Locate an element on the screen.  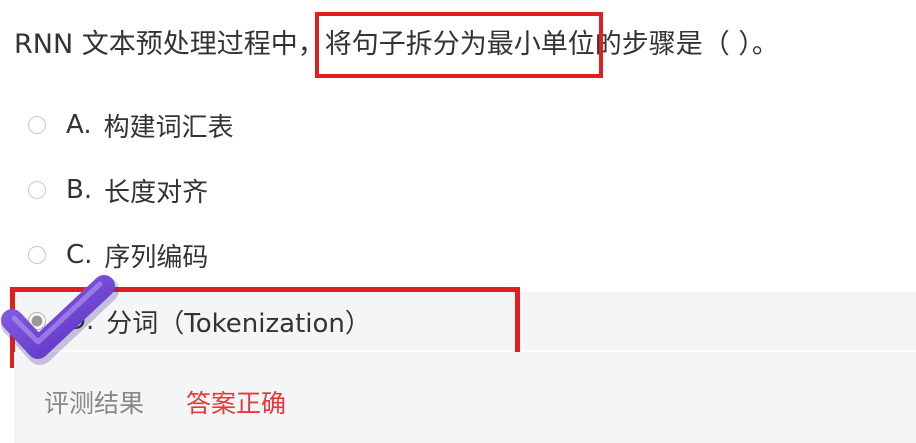
option-d: D. 分词（Tokenization） is located at coordinates (199, 321).